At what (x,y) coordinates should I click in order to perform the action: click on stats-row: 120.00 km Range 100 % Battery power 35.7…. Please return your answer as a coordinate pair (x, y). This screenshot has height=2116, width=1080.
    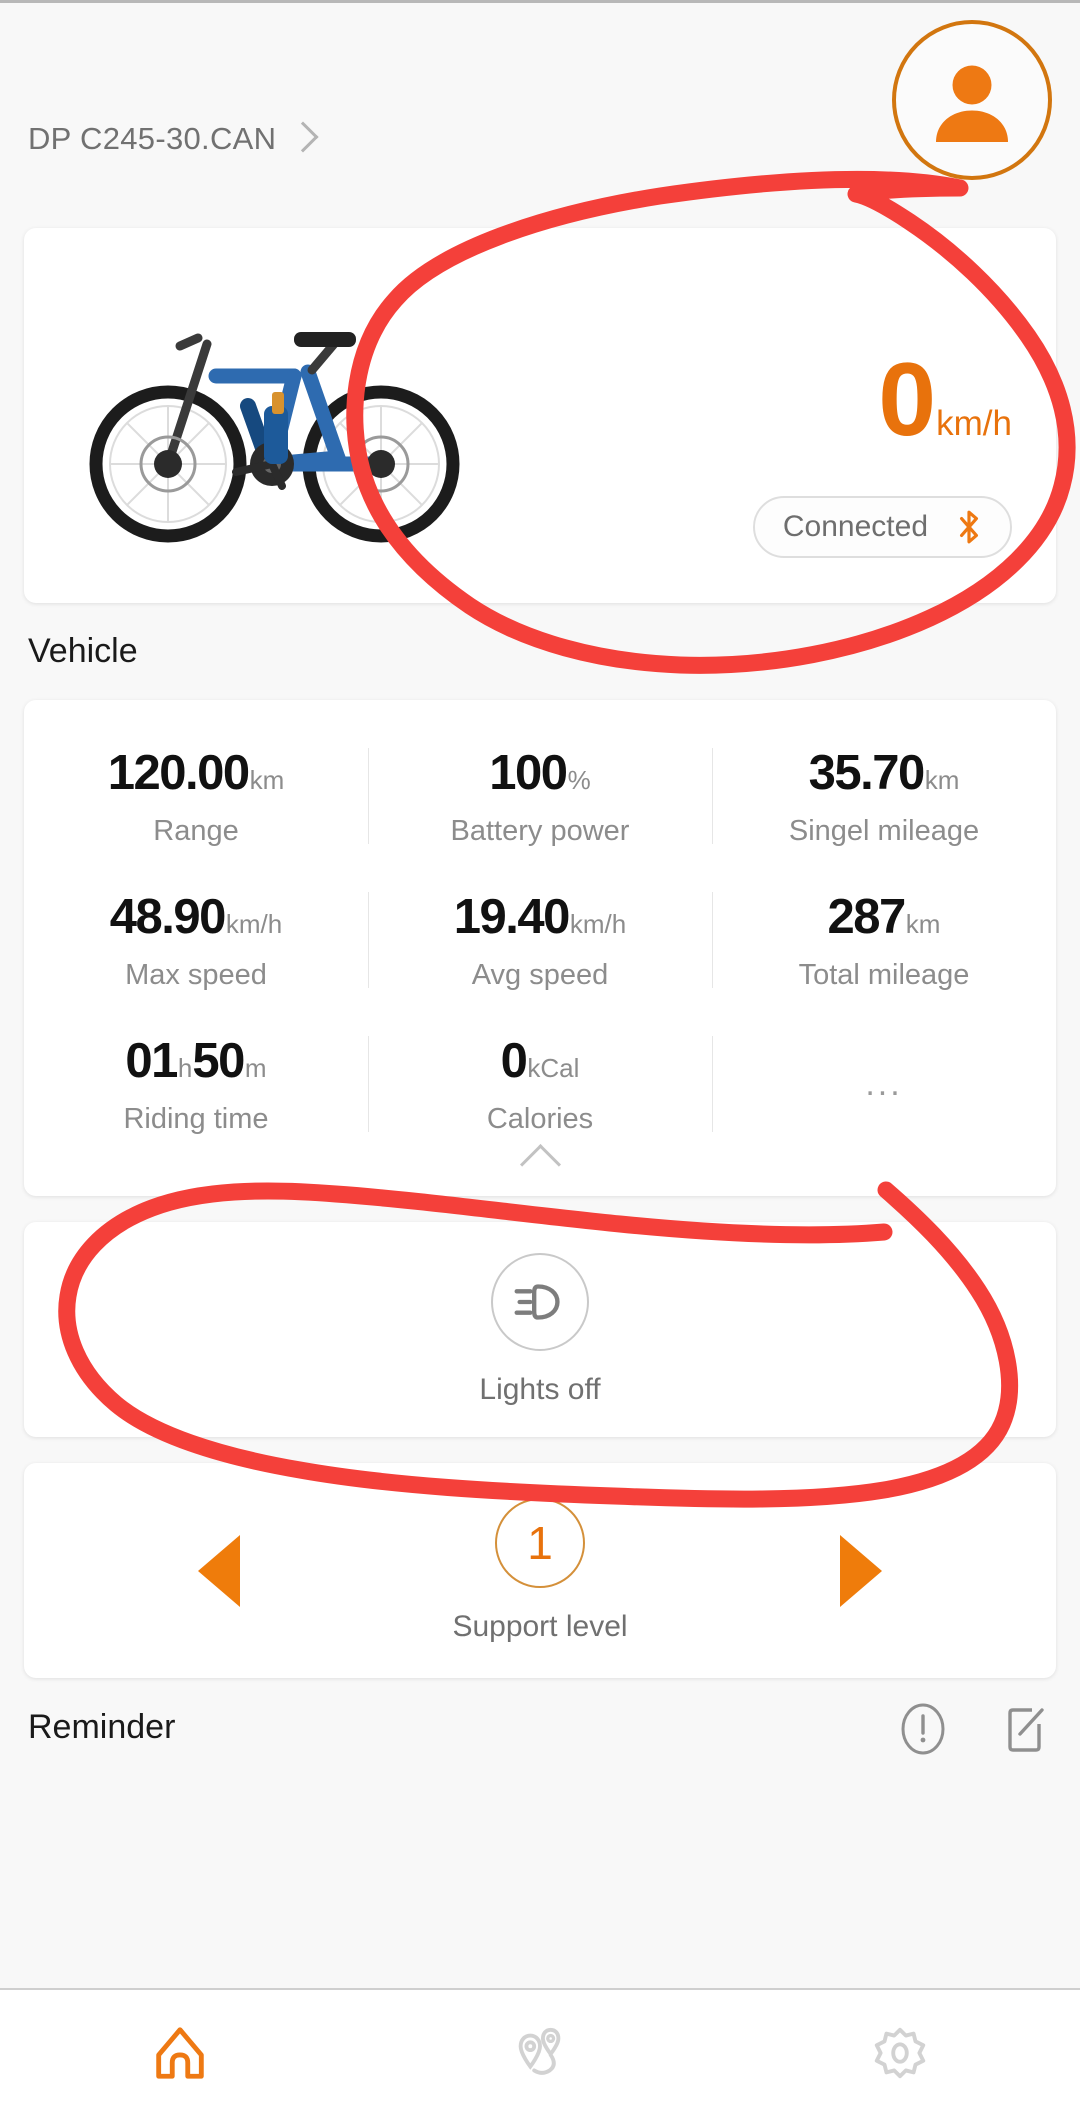
    Looking at the image, I should click on (540, 796).